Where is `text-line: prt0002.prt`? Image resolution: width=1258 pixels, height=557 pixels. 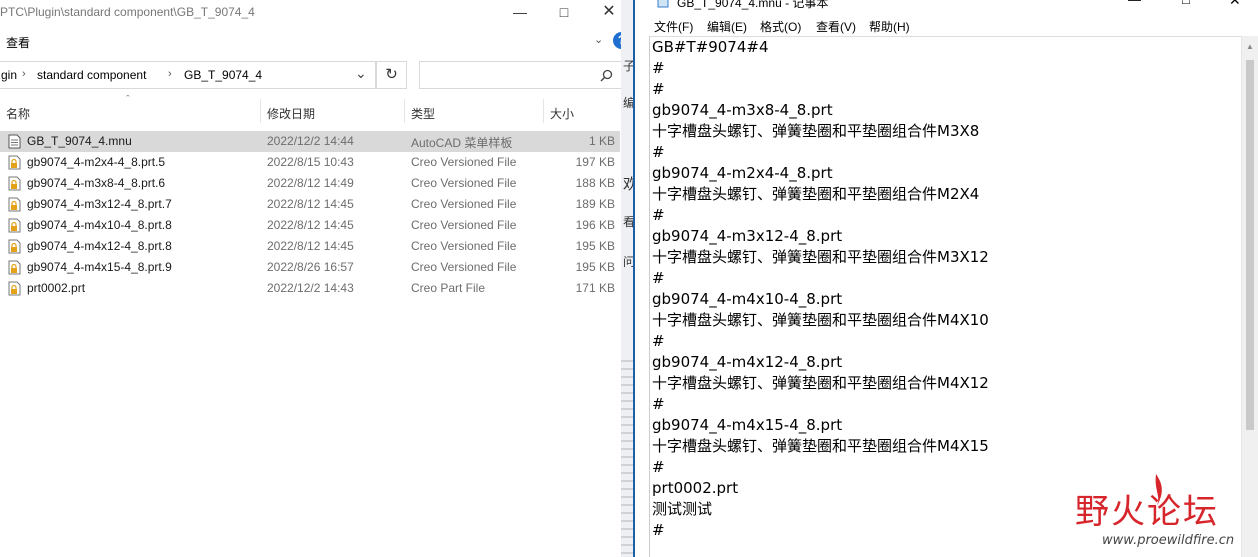
text-line: prt0002.prt is located at coordinates (695, 488).